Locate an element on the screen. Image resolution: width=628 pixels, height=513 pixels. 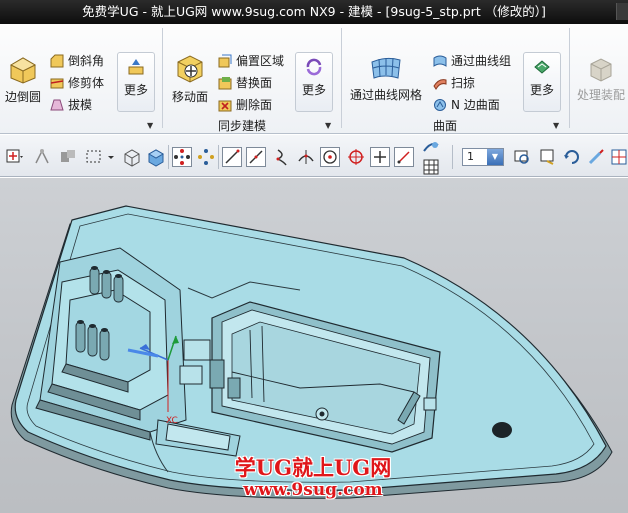
swept-label: 扫掠 is located at coordinates (463, 83).